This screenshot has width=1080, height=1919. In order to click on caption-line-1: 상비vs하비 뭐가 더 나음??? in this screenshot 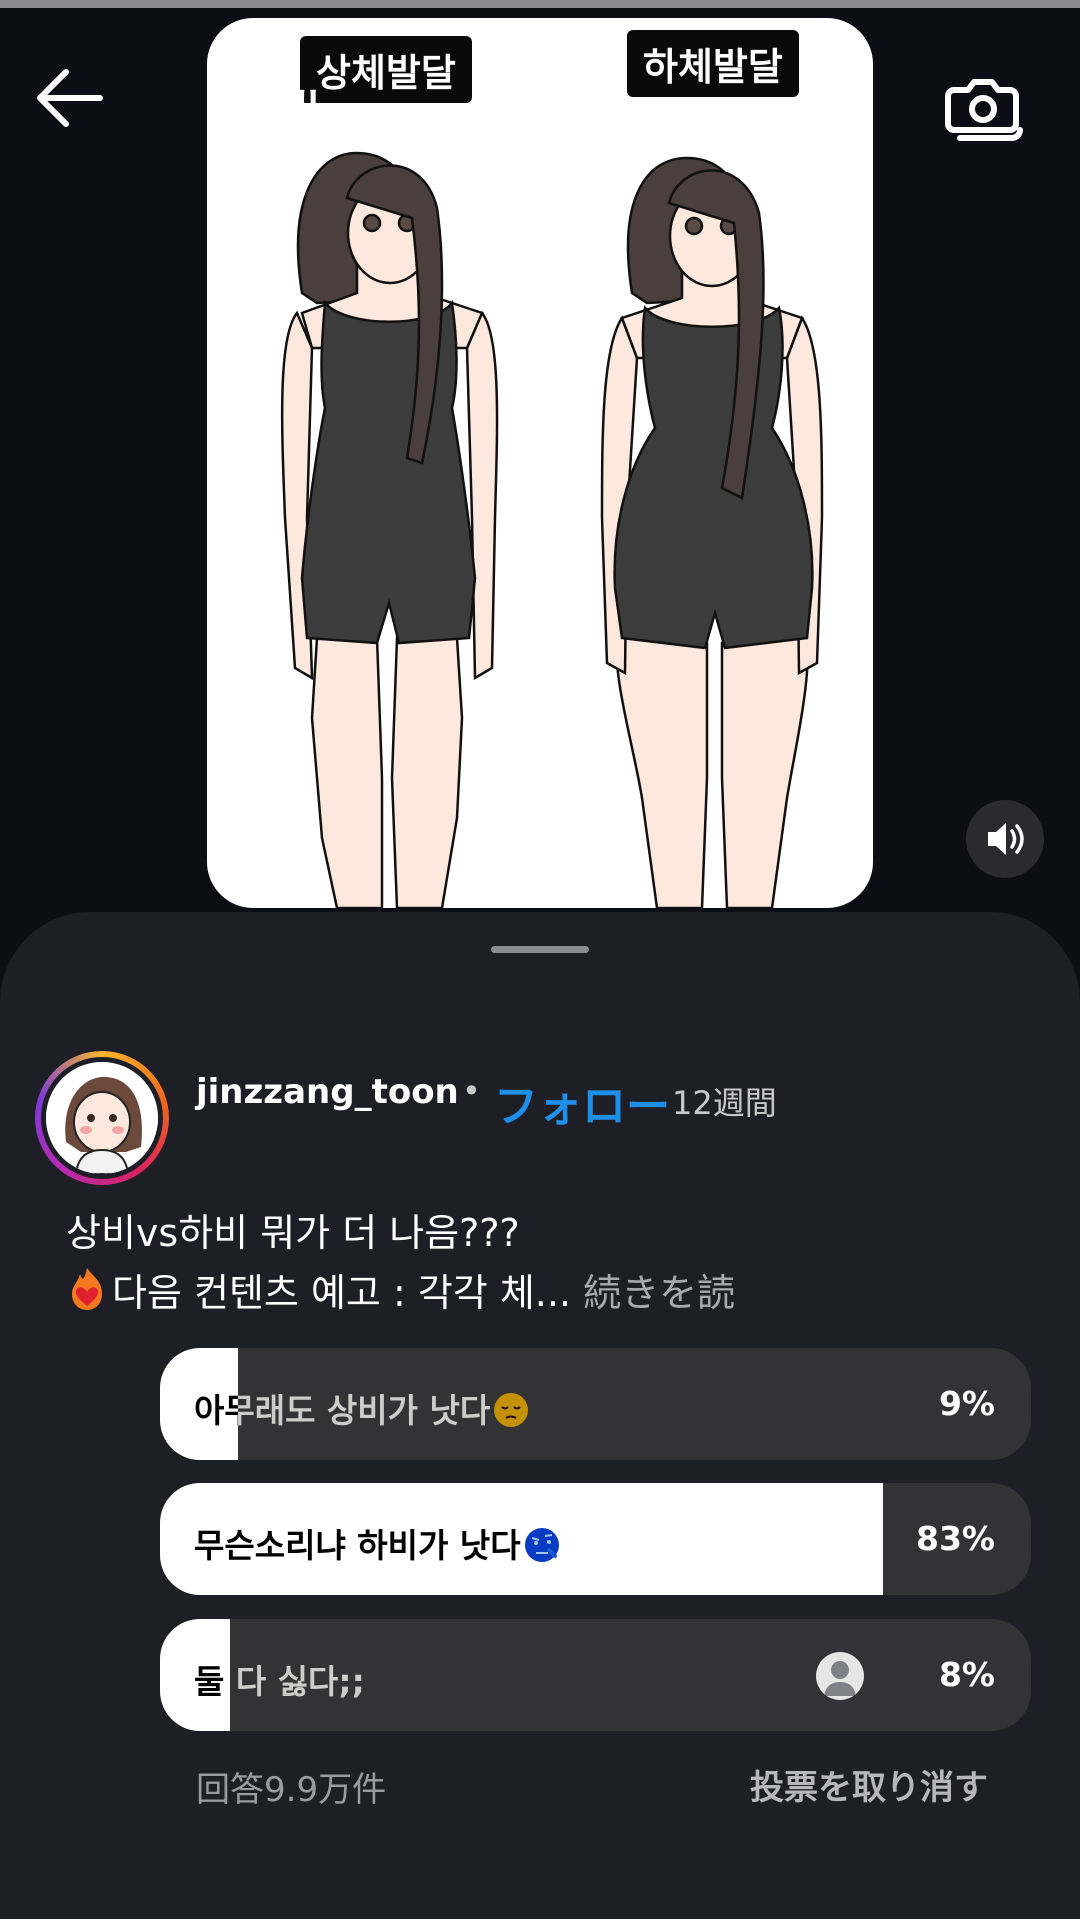, I will do `click(293, 1233)`.